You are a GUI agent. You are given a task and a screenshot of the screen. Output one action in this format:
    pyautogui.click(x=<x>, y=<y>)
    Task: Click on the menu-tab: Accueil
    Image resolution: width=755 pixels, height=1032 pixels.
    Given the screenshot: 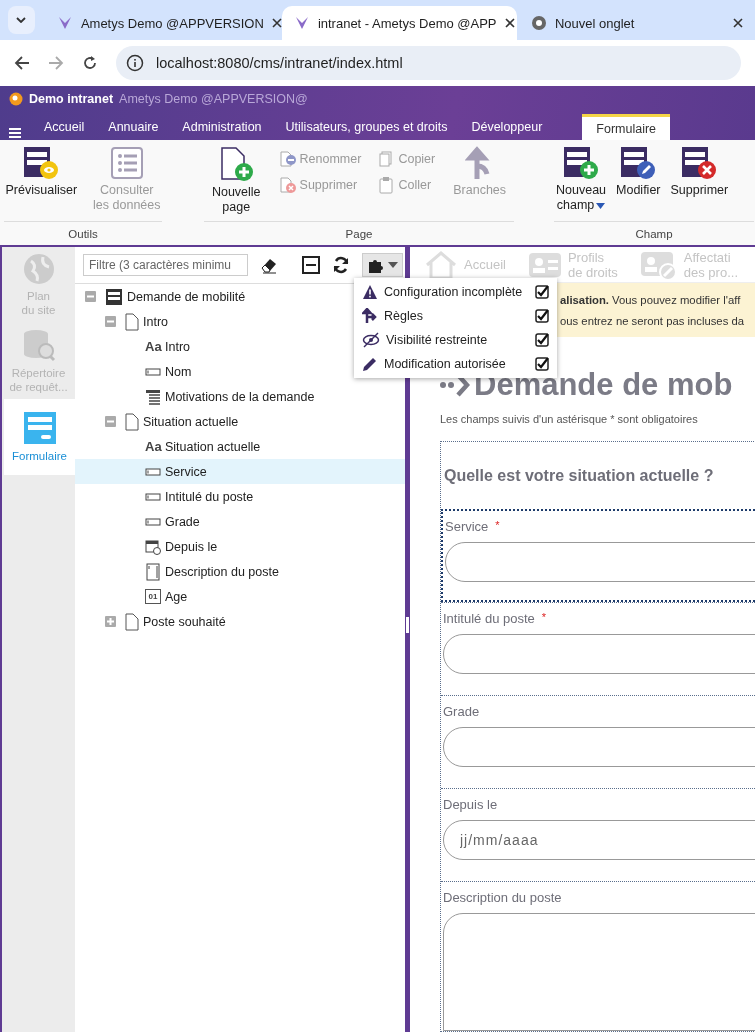 What is the action you would take?
    pyautogui.click(x=64, y=127)
    